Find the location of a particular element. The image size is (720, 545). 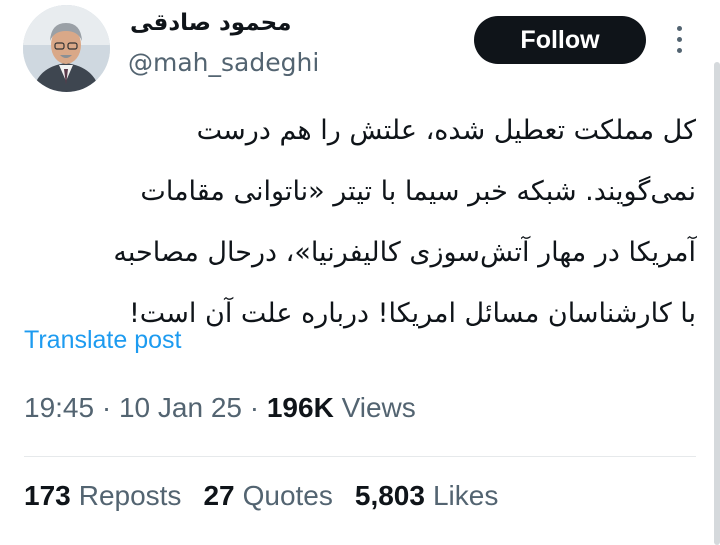

quotes-stat: 27 Quotes is located at coordinates (267, 496).